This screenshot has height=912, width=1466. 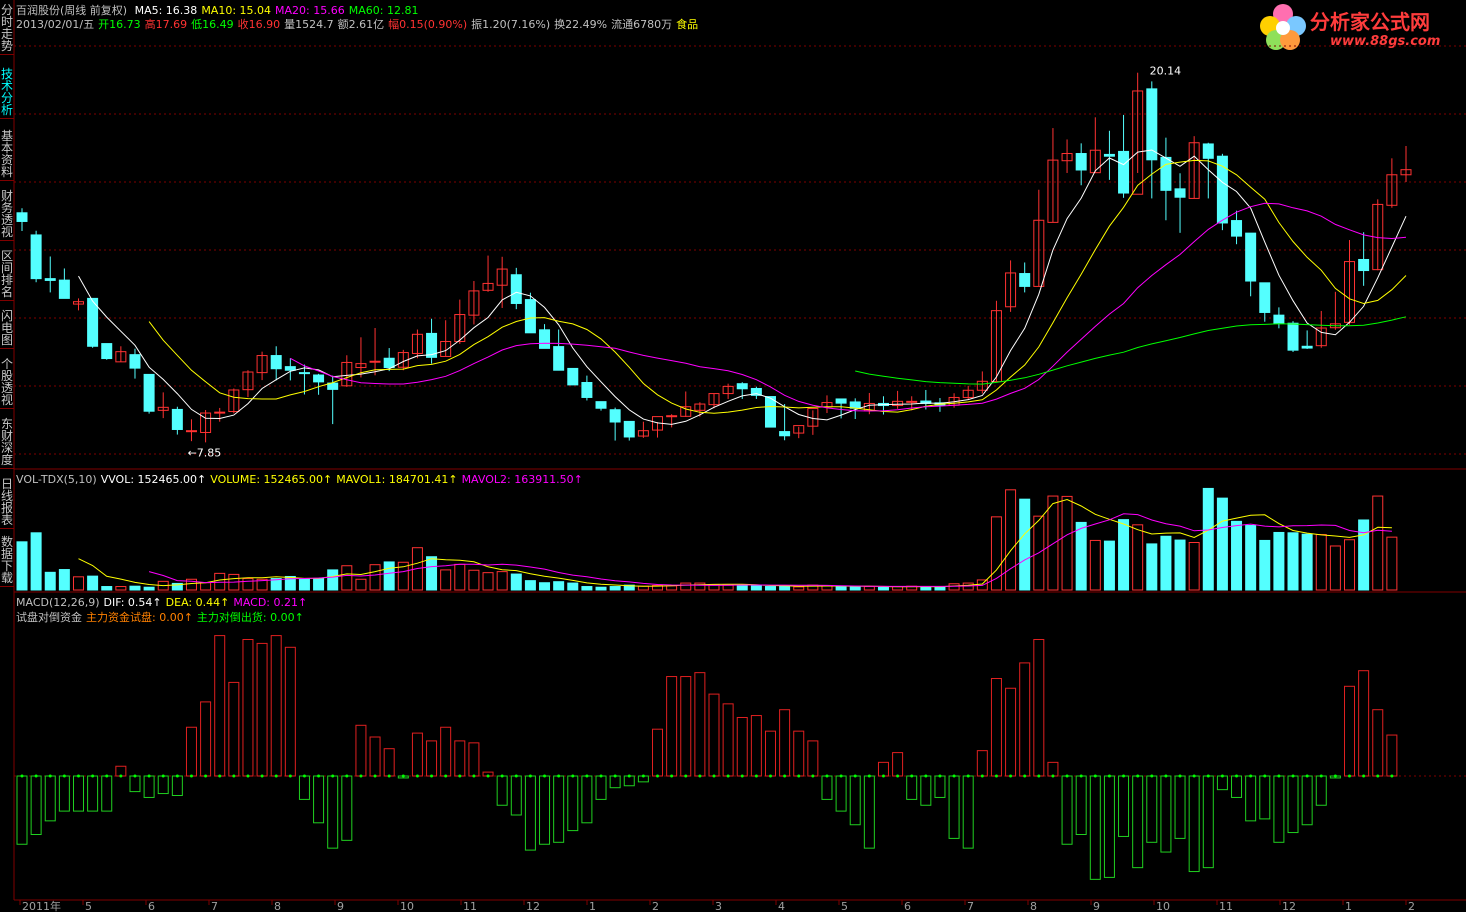 What do you see at coordinates (41, 905) in the screenshot?
I see `x-axis-label: 2011年` at bounding box center [41, 905].